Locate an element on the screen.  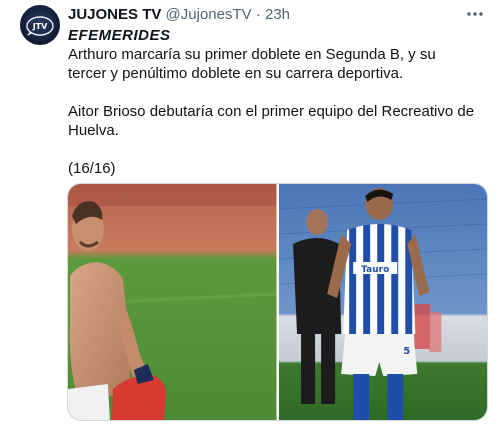
tweet-header: JUJONES TV @JujonesTV · 23h is located at coordinates (264, 15).